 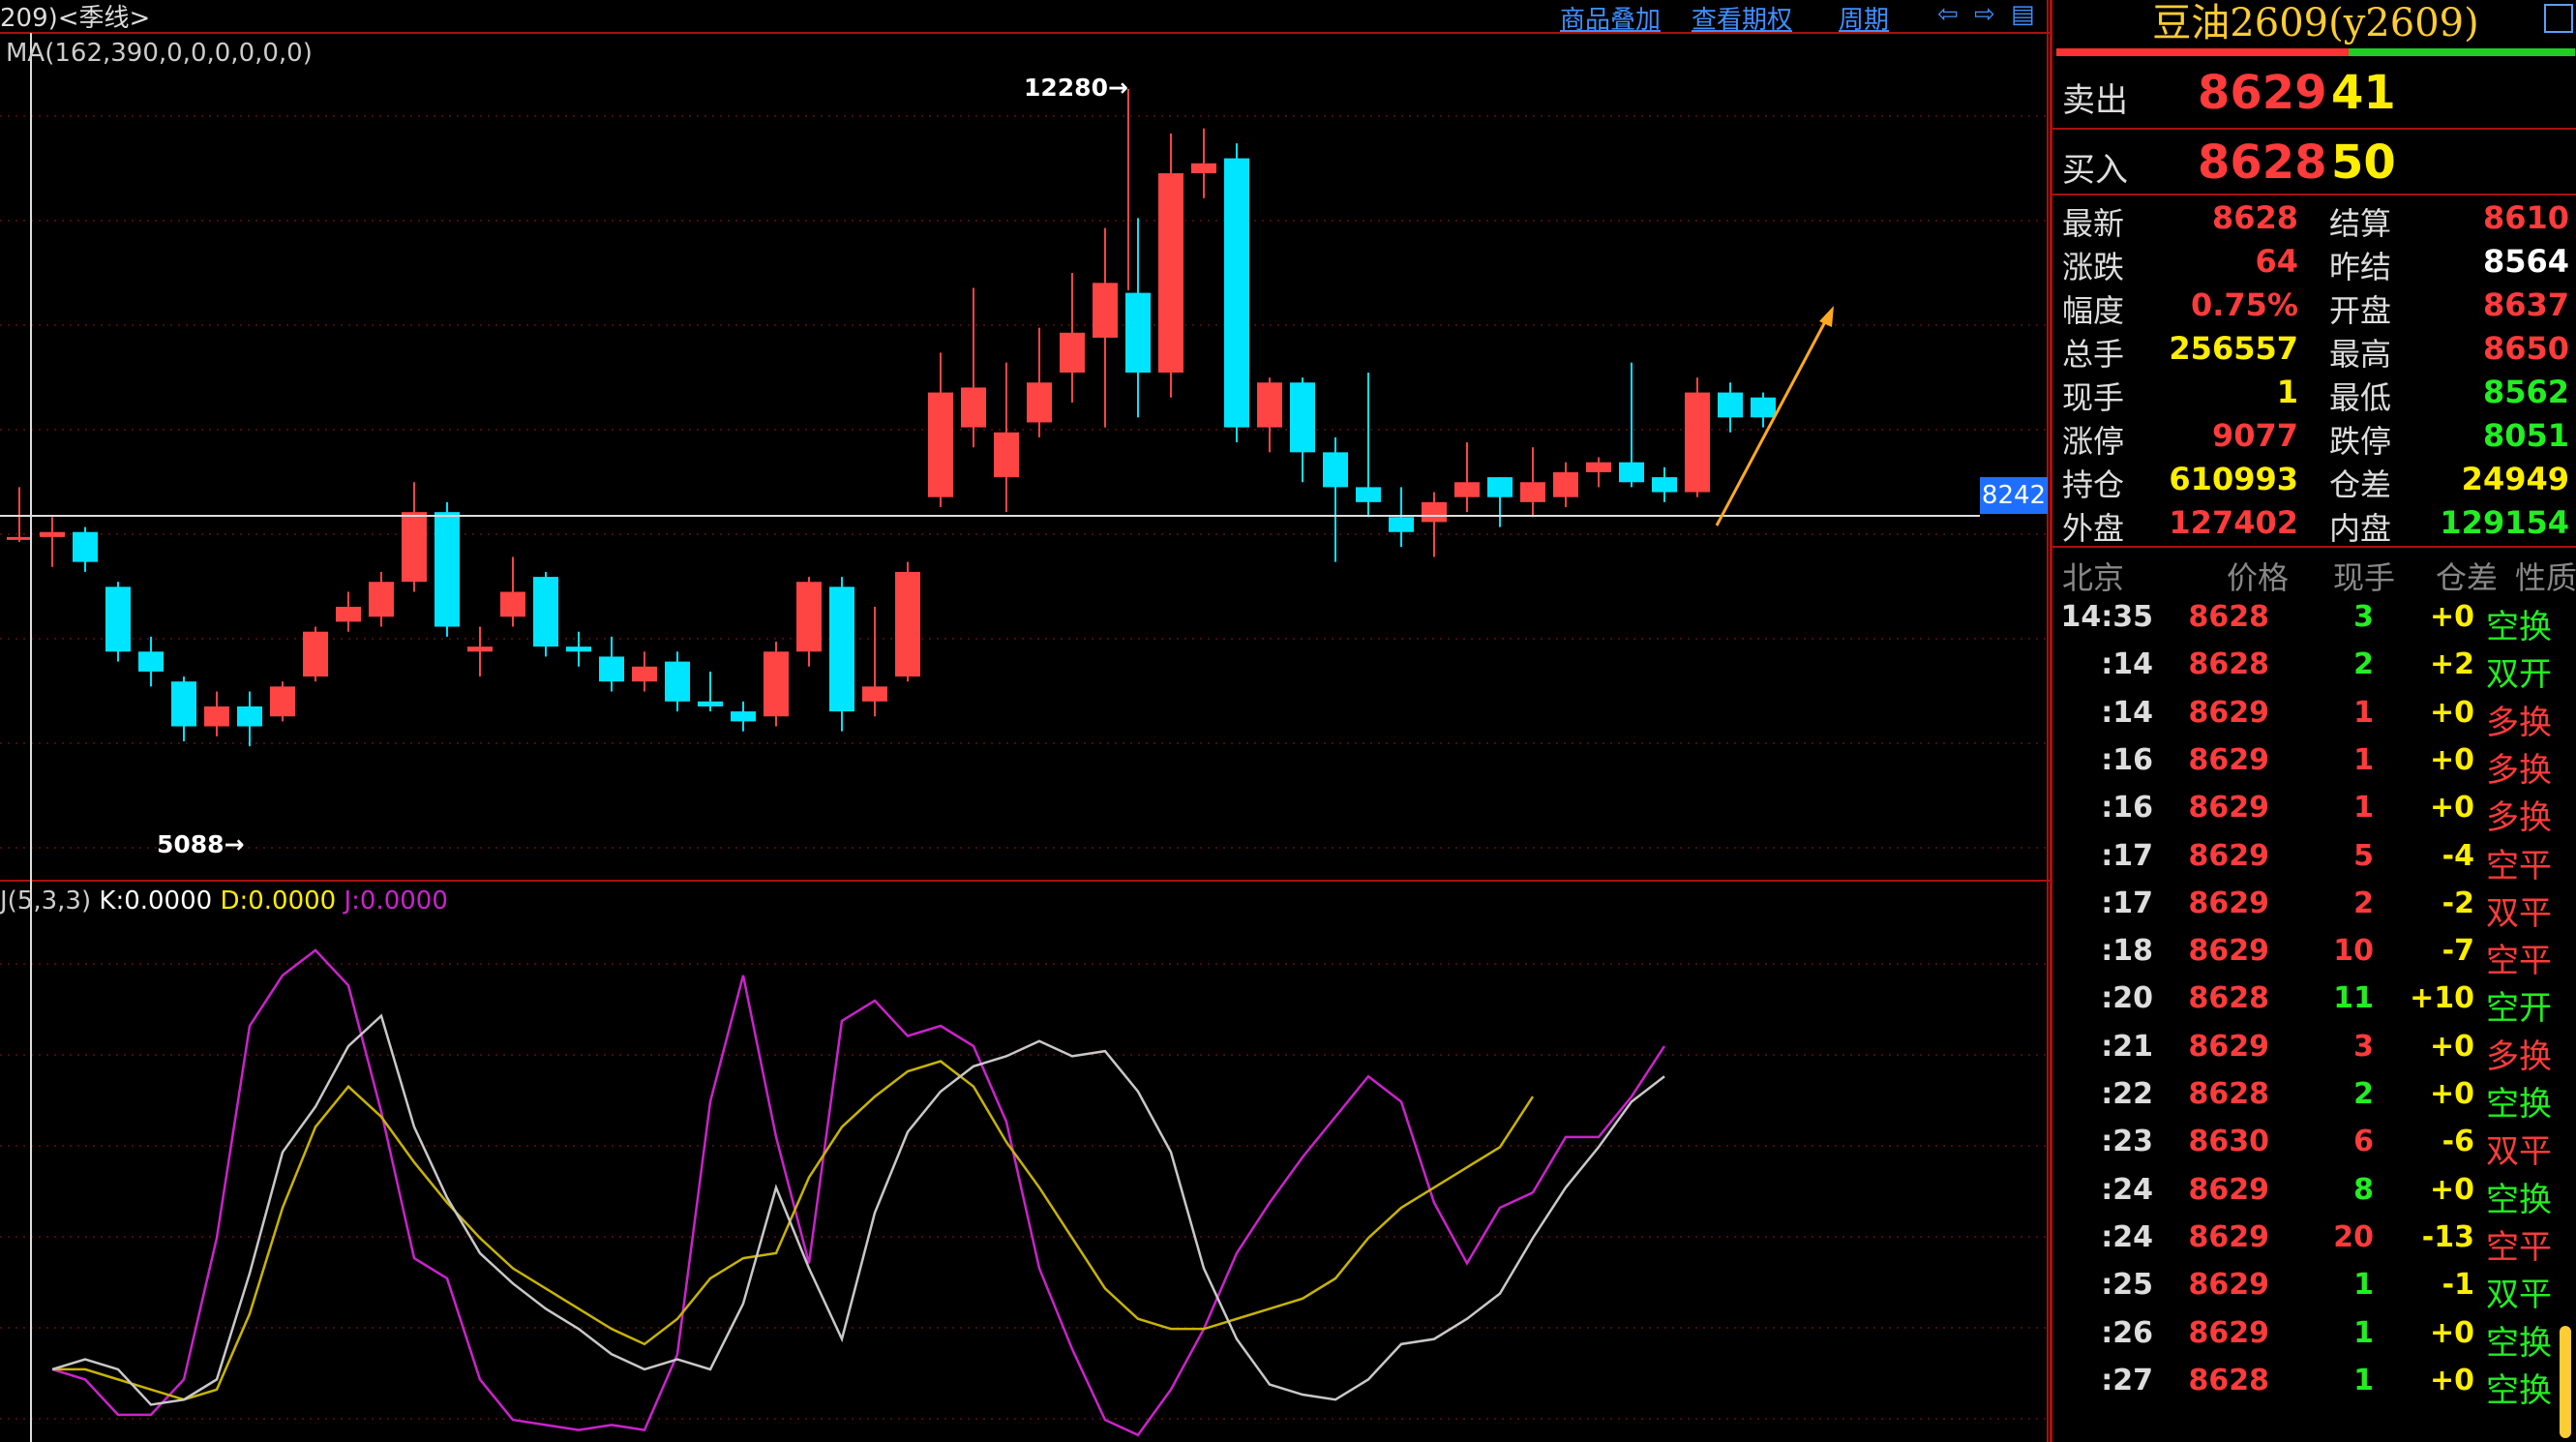 I want to click on tick-row: :24 8629 8 +0 空换, so click(x=2314, y=1193).